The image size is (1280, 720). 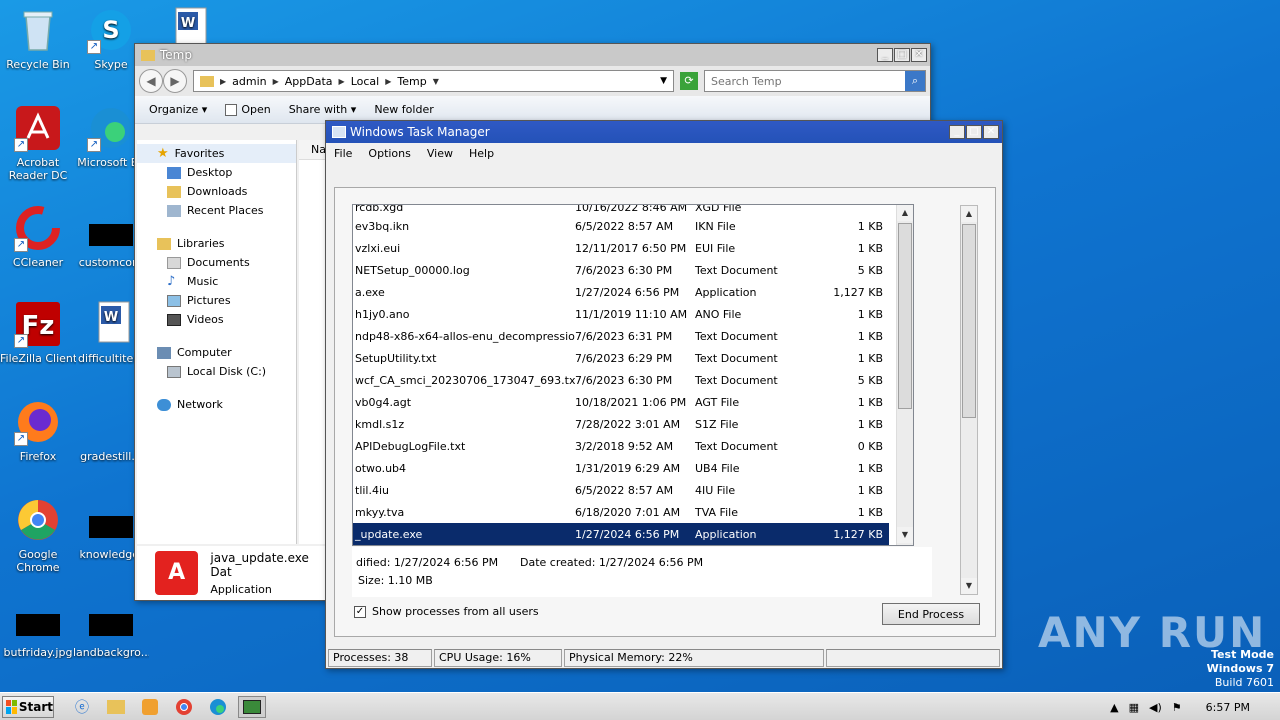 I want to click on table-row: h1jy0.ano 11/1/2019 11:10 AM ANO File 1 KB, so click(x=621, y=314).